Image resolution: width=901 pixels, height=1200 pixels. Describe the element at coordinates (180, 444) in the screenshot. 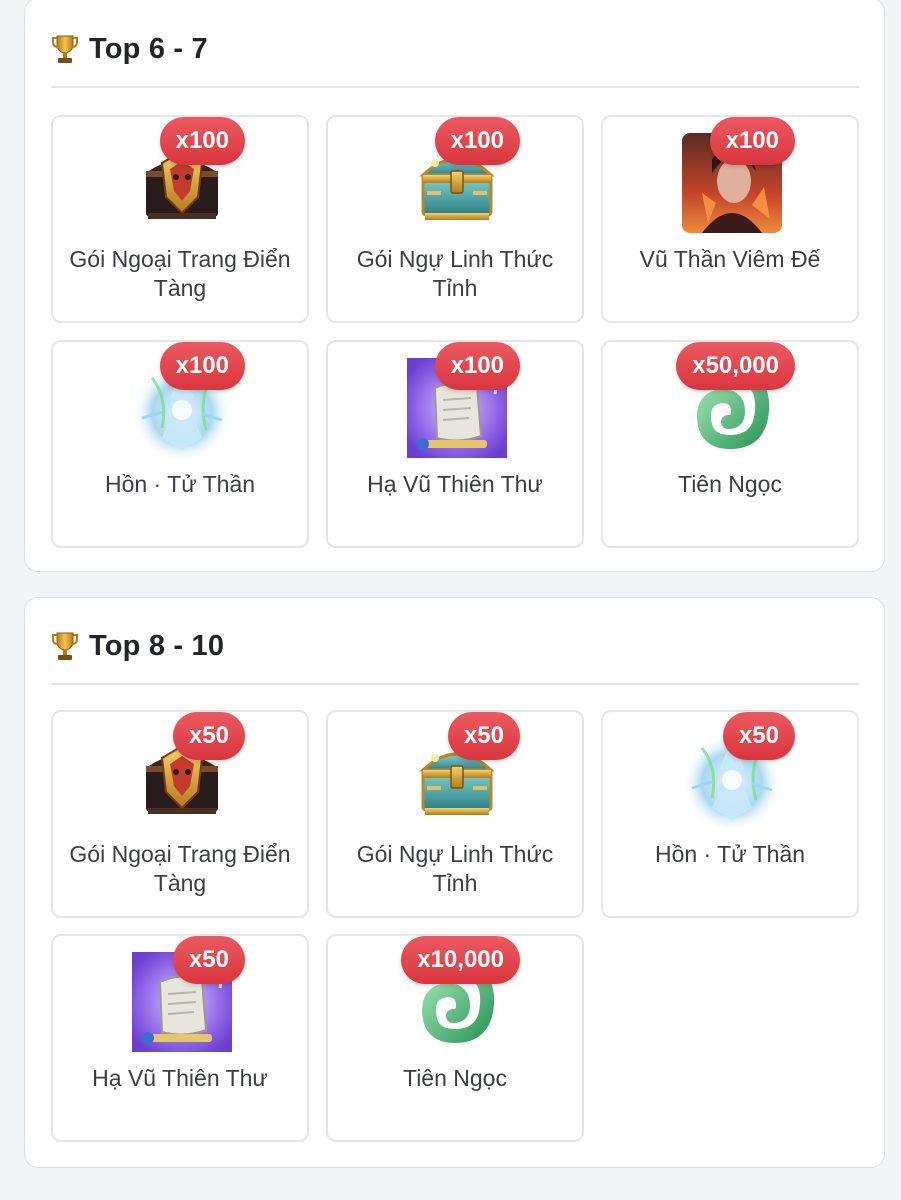

I see `reward-card: x100 Hồn · Tử Thần` at that location.